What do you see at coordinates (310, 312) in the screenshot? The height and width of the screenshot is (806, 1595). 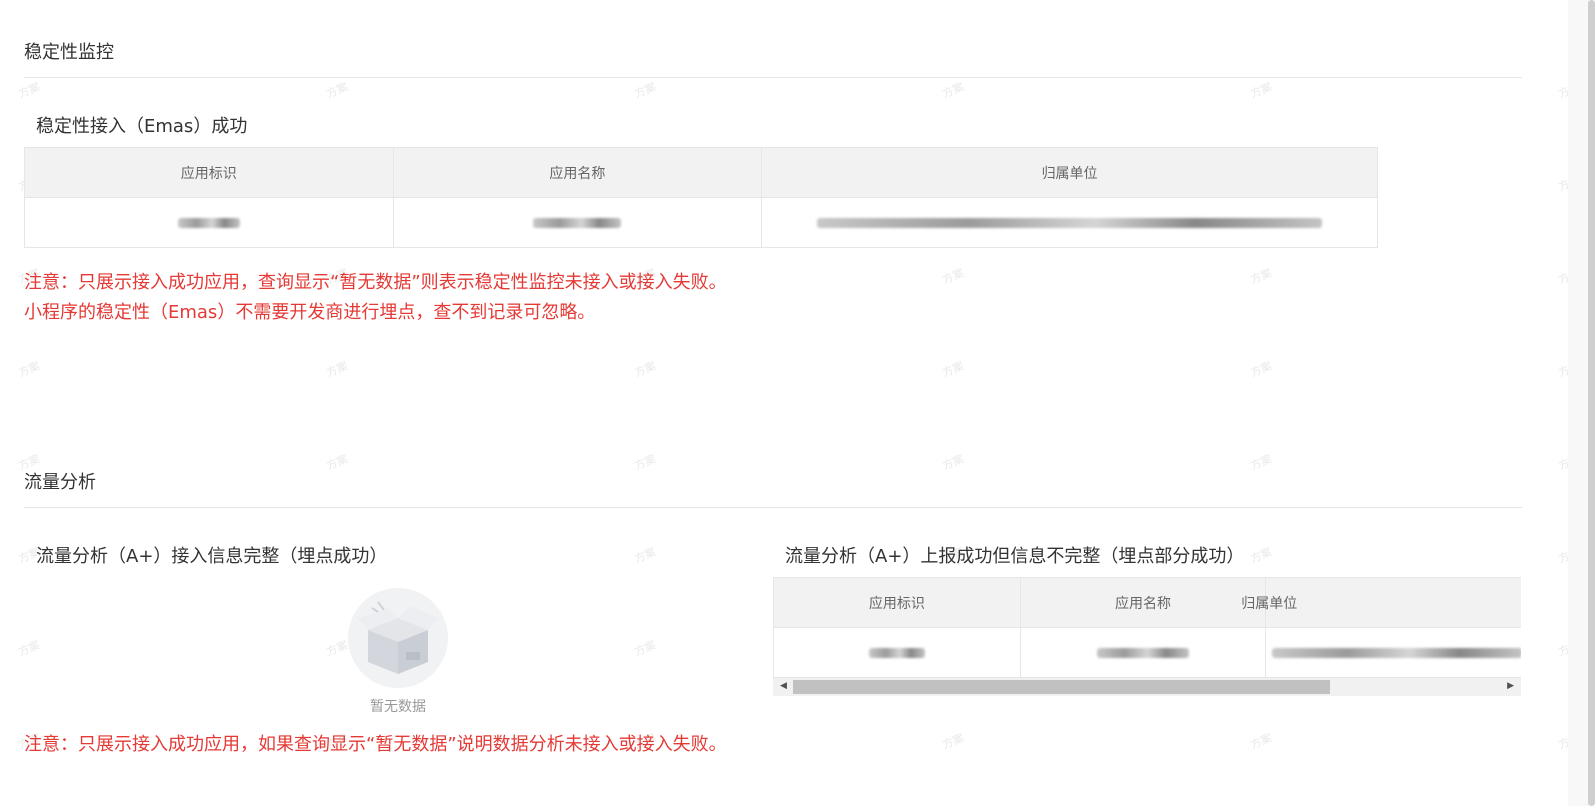 I see `stability-notice-line2: 小程序的稳定性（Emas）不需要开发商进行埋点，查不到记录可忽略。` at bounding box center [310, 312].